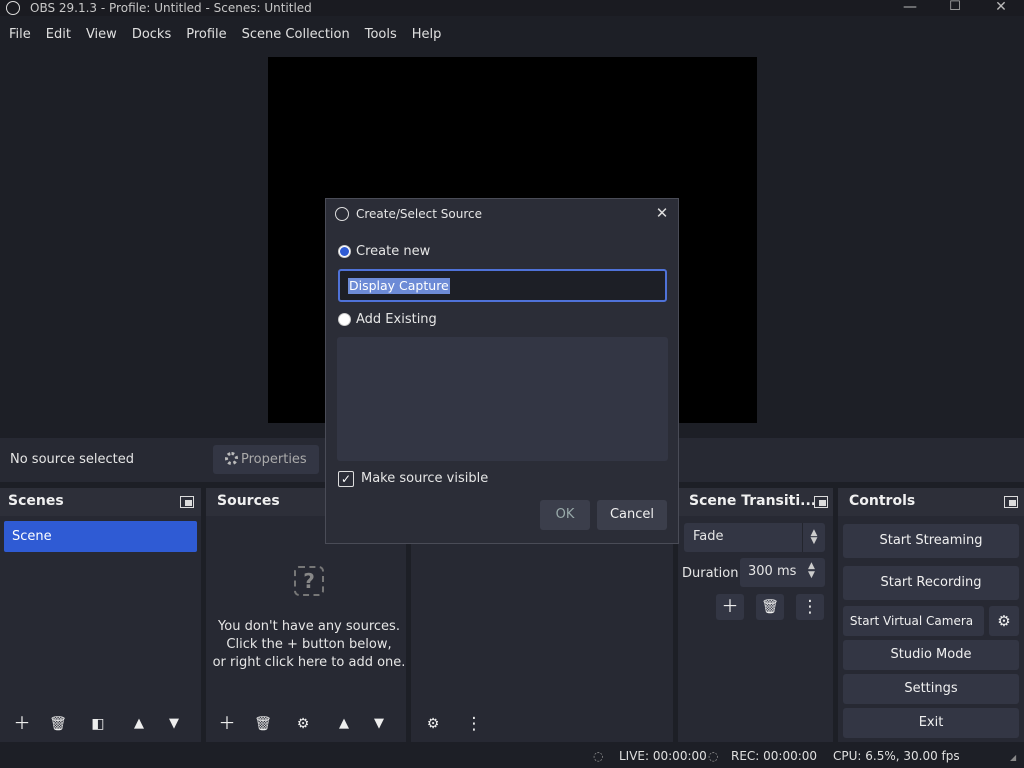 The height and width of the screenshot is (768, 1024). What do you see at coordinates (263, 724) in the screenshot?
I see `remove-source-button: 🗑` at bounding box center [263, 724].